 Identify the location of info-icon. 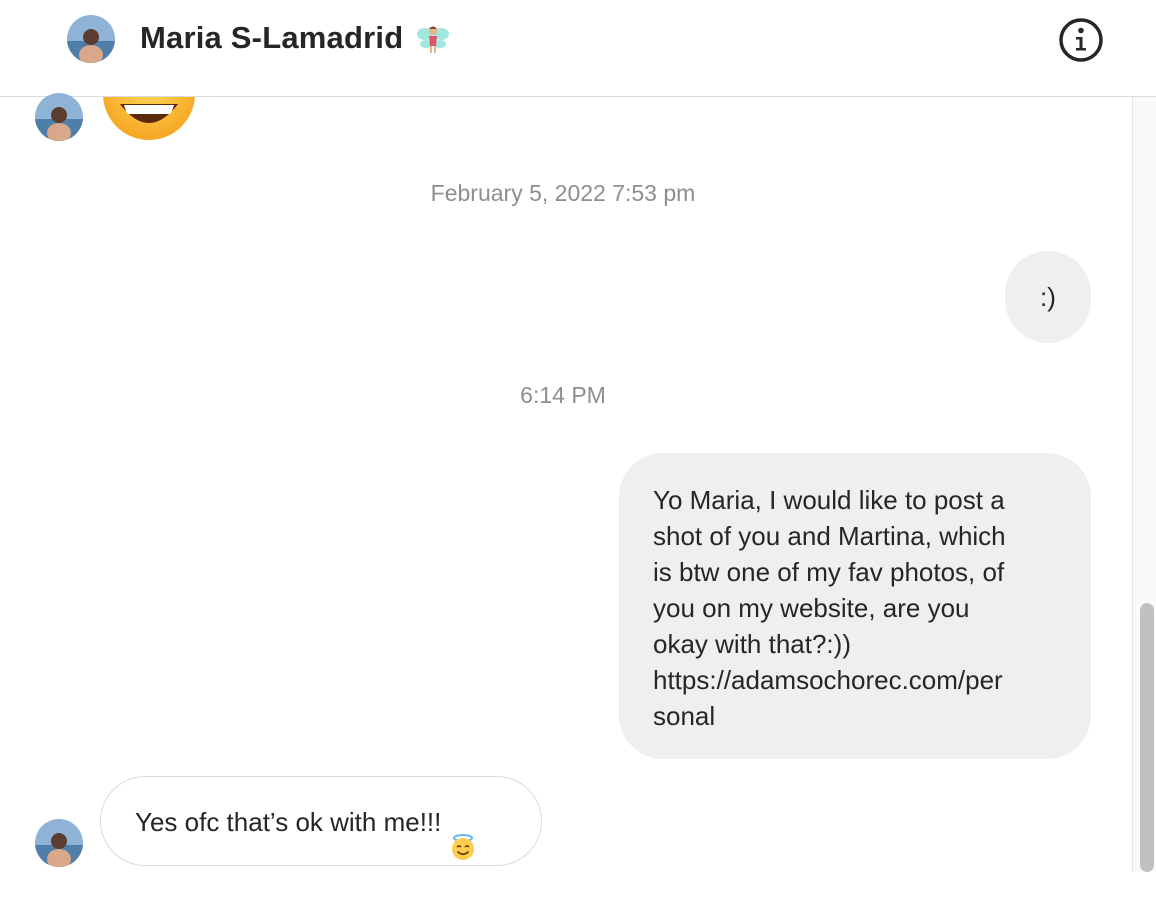
(1081, 40).